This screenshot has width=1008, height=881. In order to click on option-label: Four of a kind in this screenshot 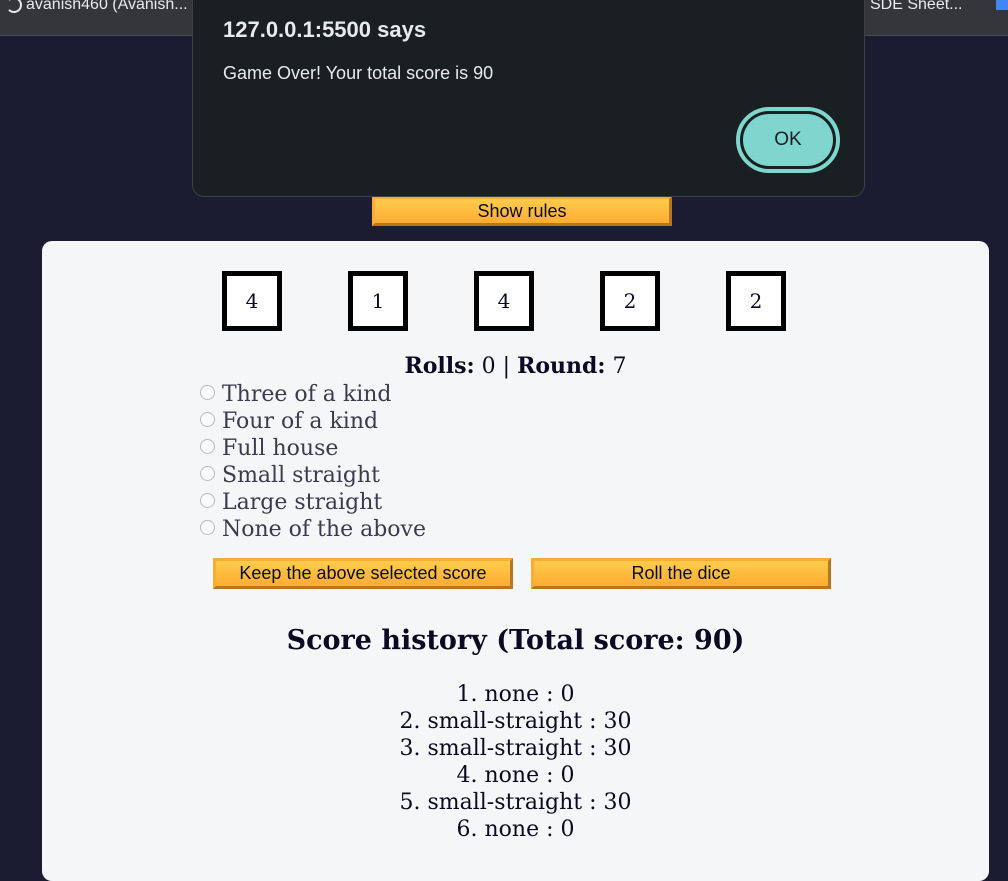, I will do `click(300, 421)`.